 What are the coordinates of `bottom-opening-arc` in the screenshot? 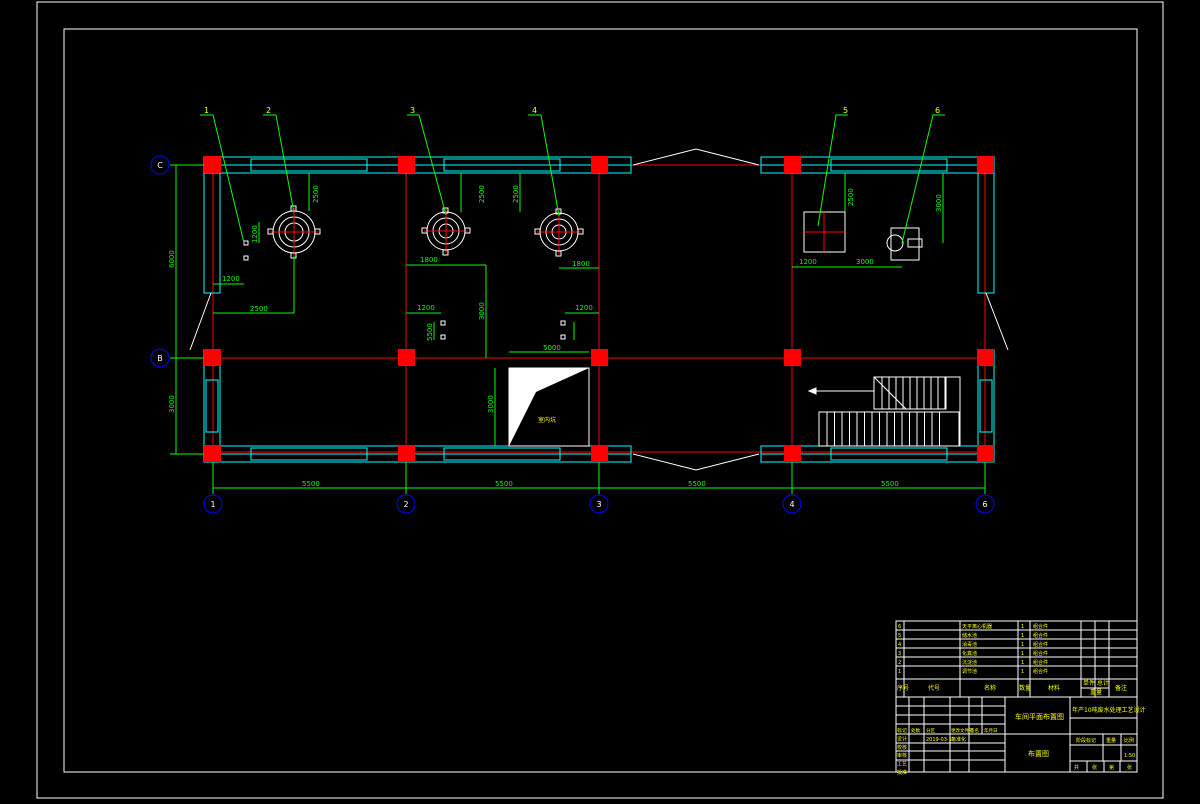 It's located at (696, 462).